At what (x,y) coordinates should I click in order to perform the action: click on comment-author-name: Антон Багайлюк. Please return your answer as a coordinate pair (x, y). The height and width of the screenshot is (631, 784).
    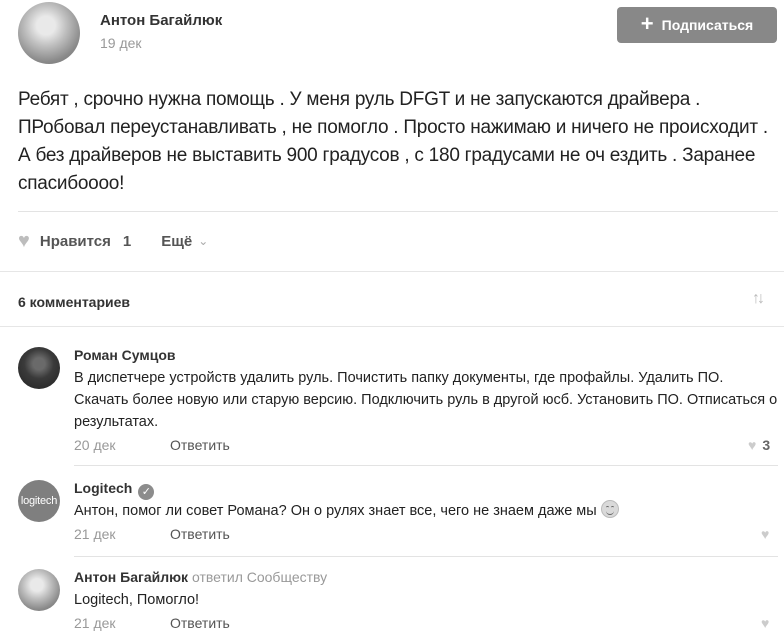
    Looking at the image, I should click on (131, 577).